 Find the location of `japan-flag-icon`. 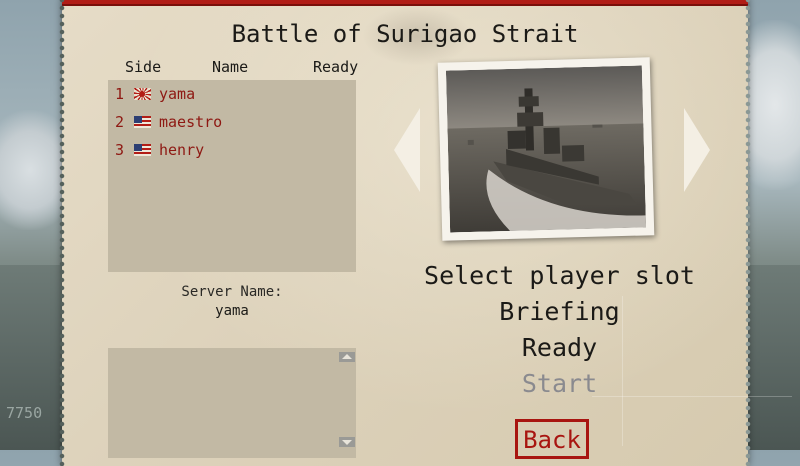

japan-flag-icon is located at coordinates (142, 94).